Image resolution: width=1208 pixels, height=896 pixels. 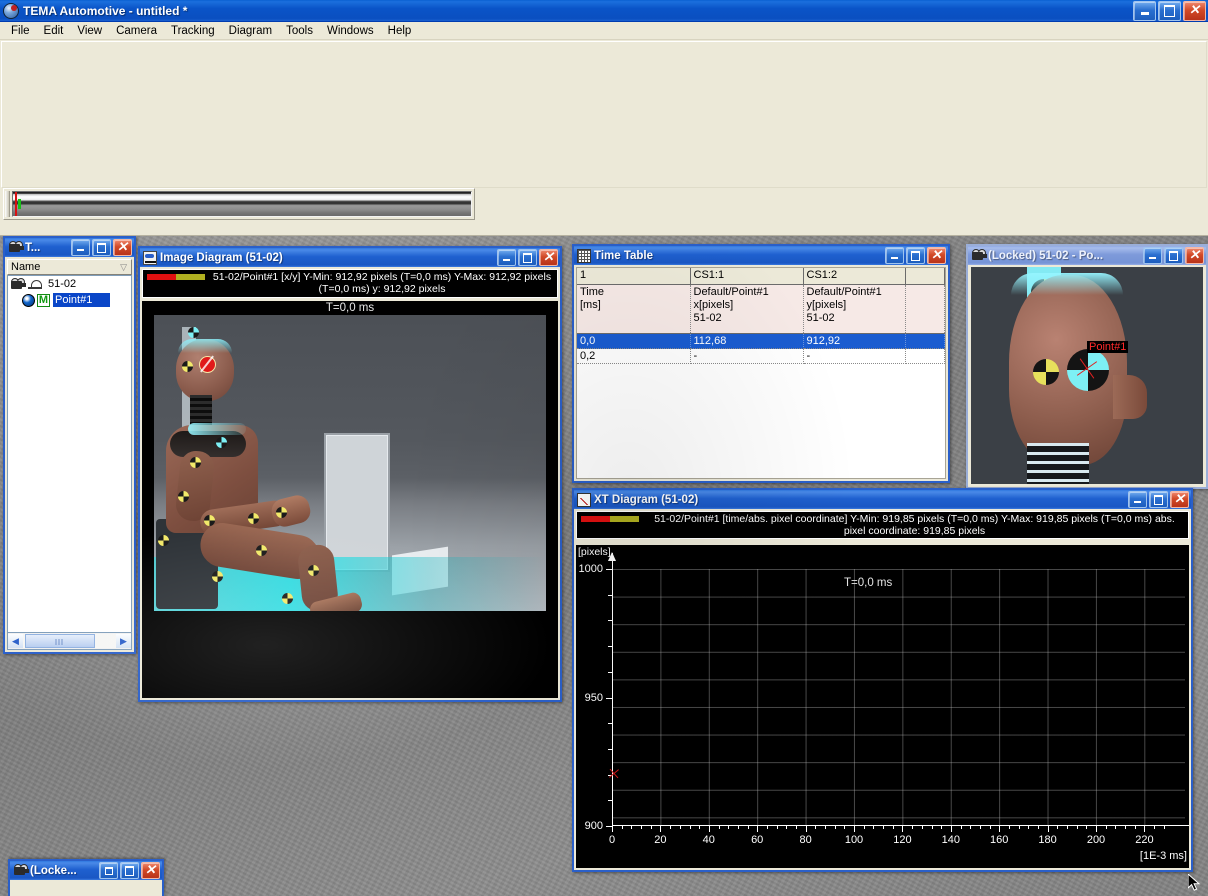 What do you see at coordinates (604, 11) in the screenshot?
I see `main-titlebar: TEMA Automotive - untitled * ✕` at bounding box center [604, 11].